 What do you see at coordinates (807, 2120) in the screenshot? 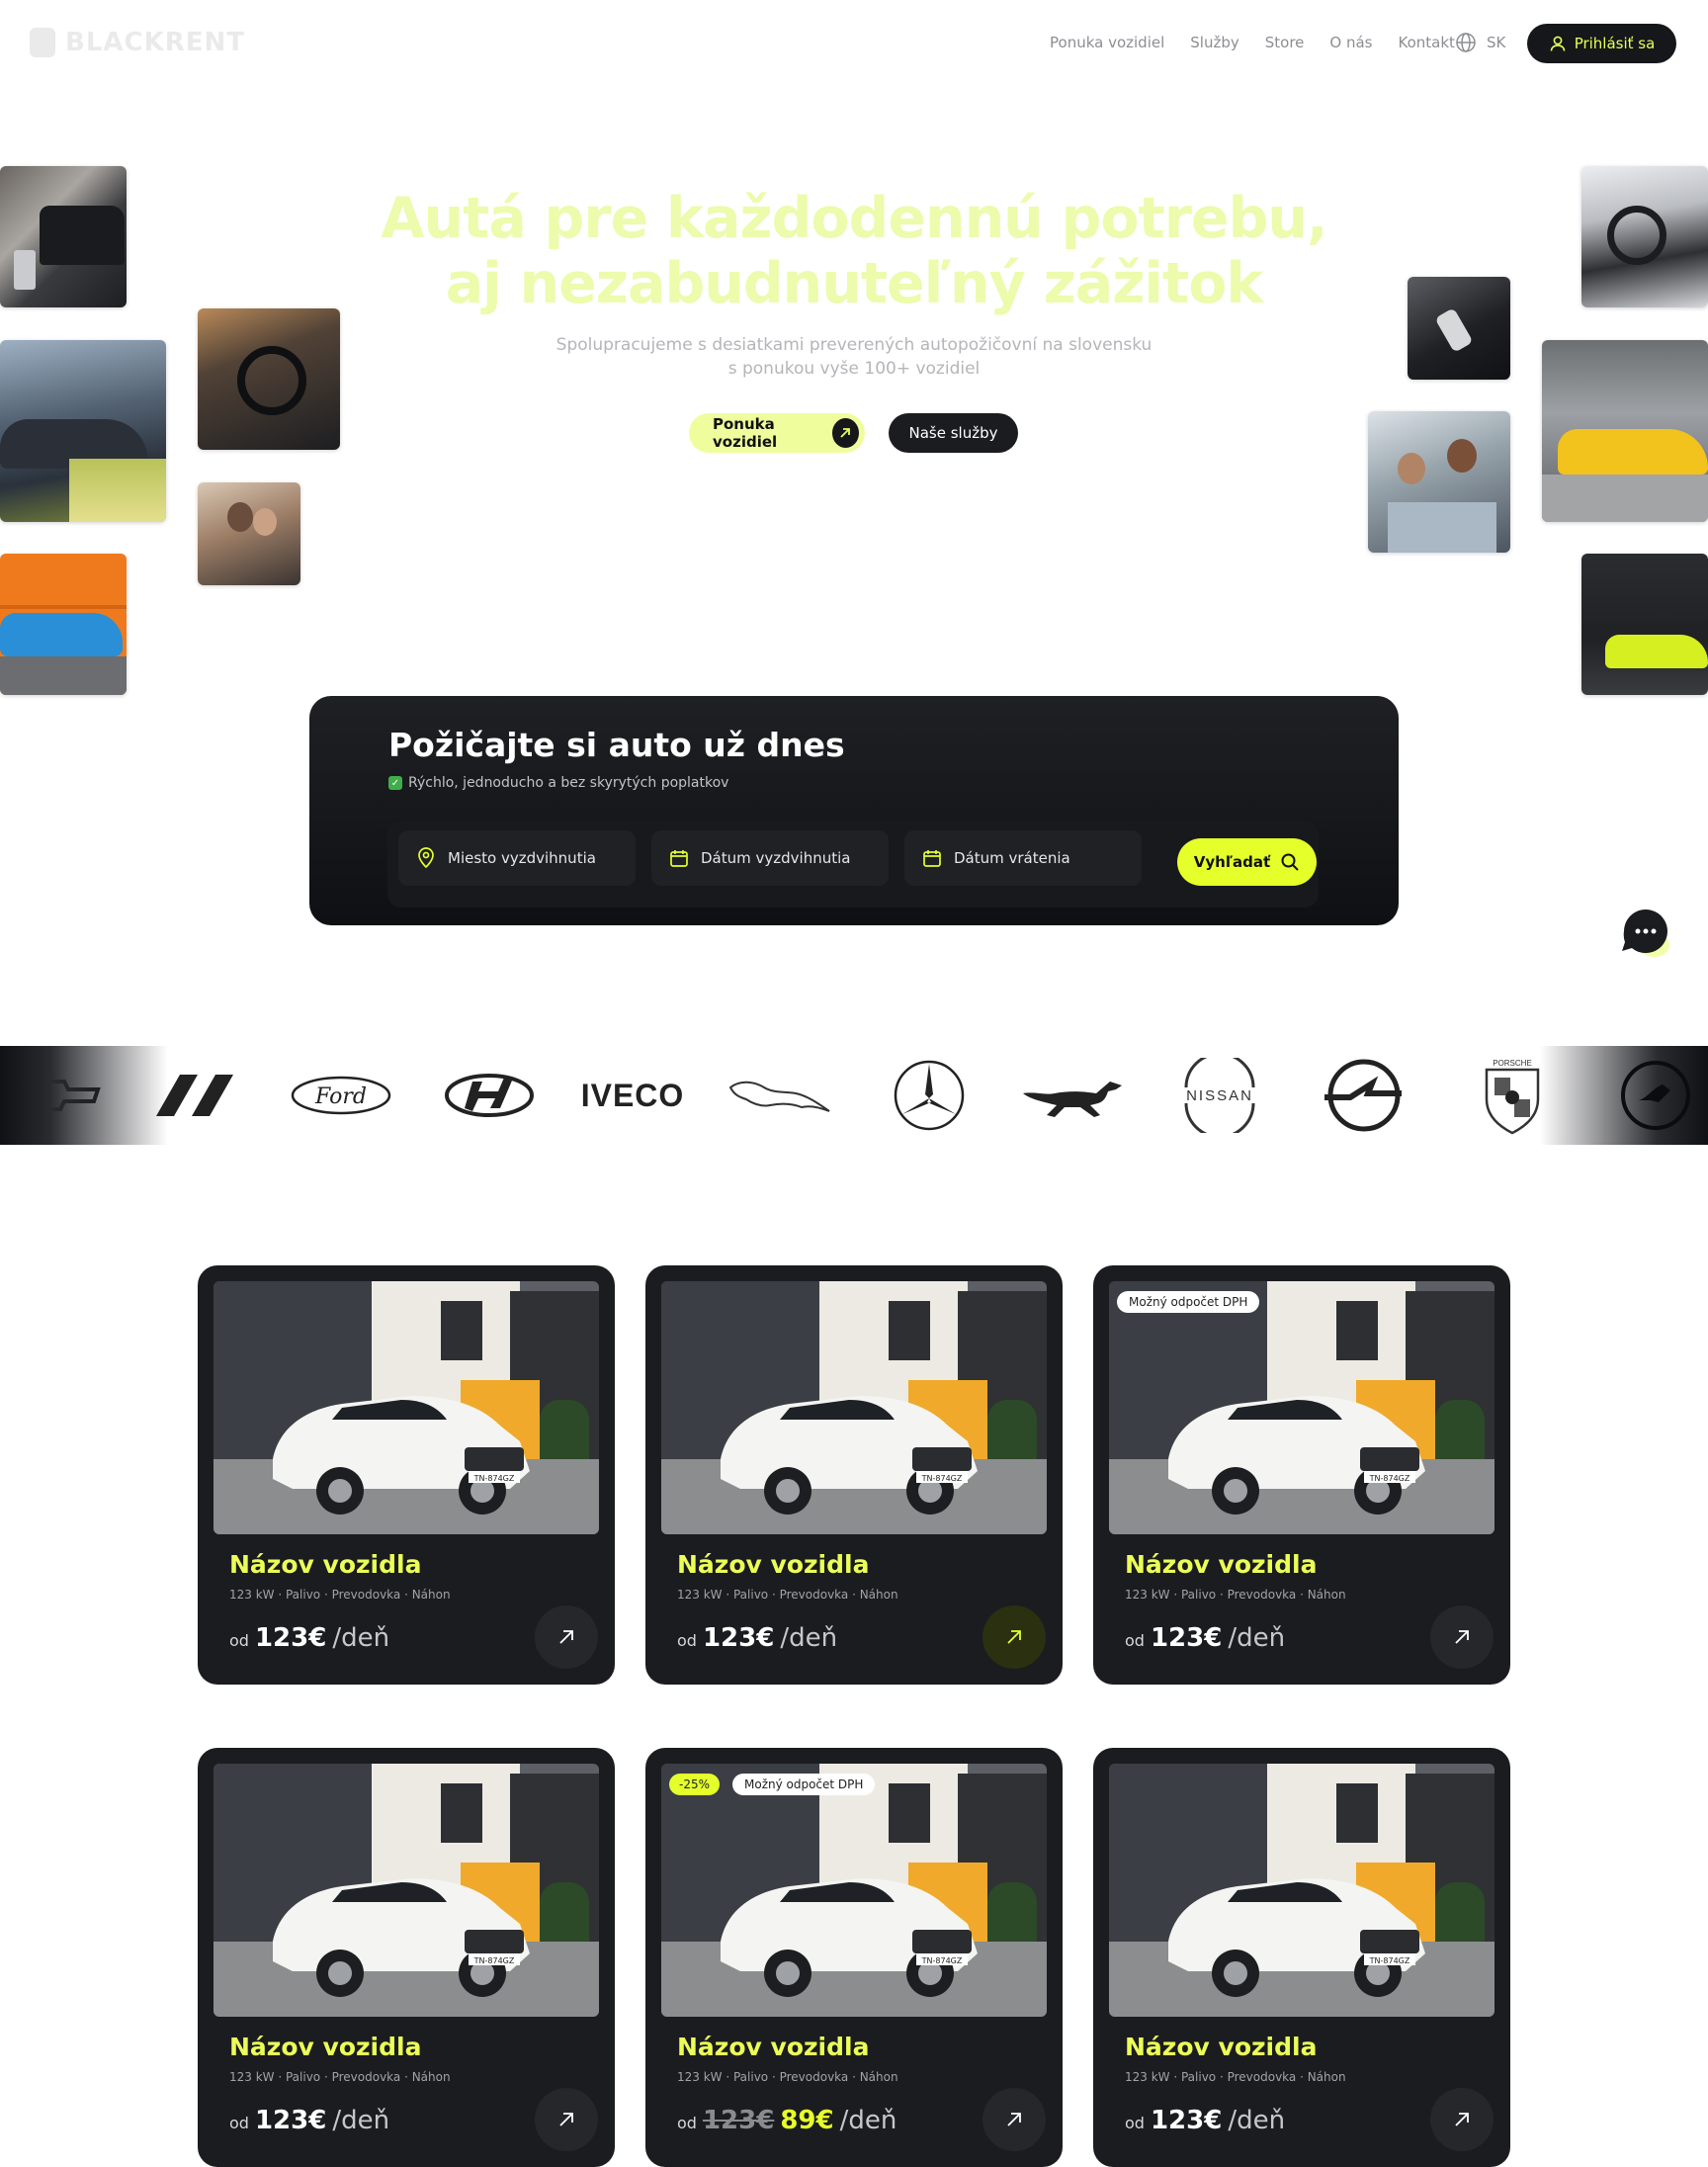
I see `discounted-price: 89€` at bounding box center [807, 2120].